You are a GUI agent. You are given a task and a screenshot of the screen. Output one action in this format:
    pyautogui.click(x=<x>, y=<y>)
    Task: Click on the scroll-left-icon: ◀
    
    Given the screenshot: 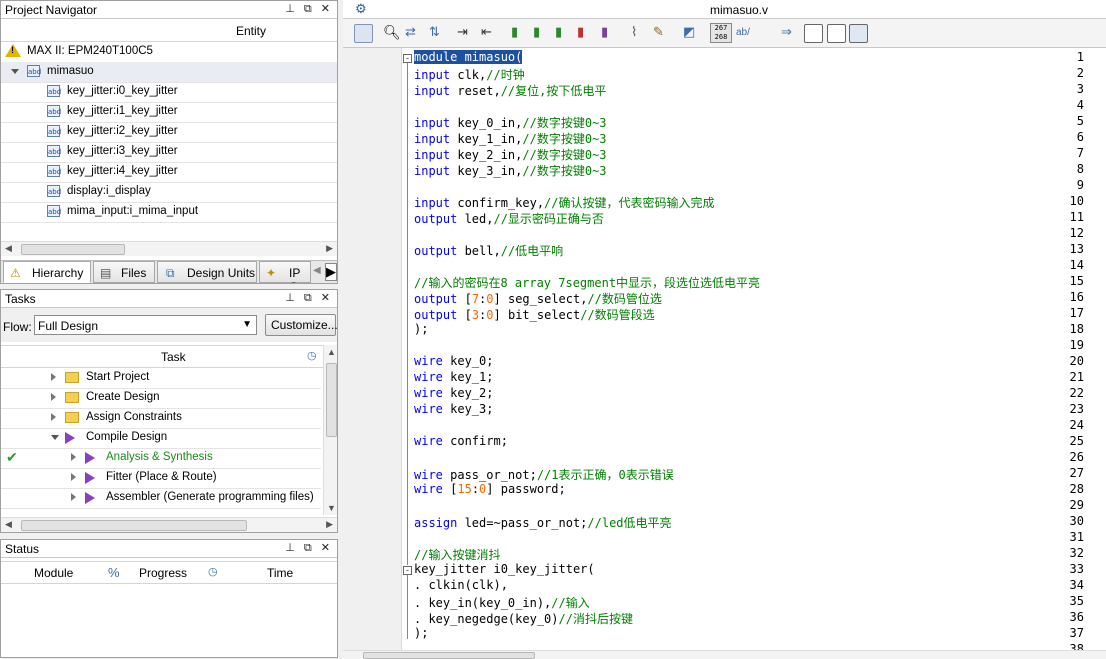 What is the action you would take?
    pyautogui.click(x=8, y=524)
    